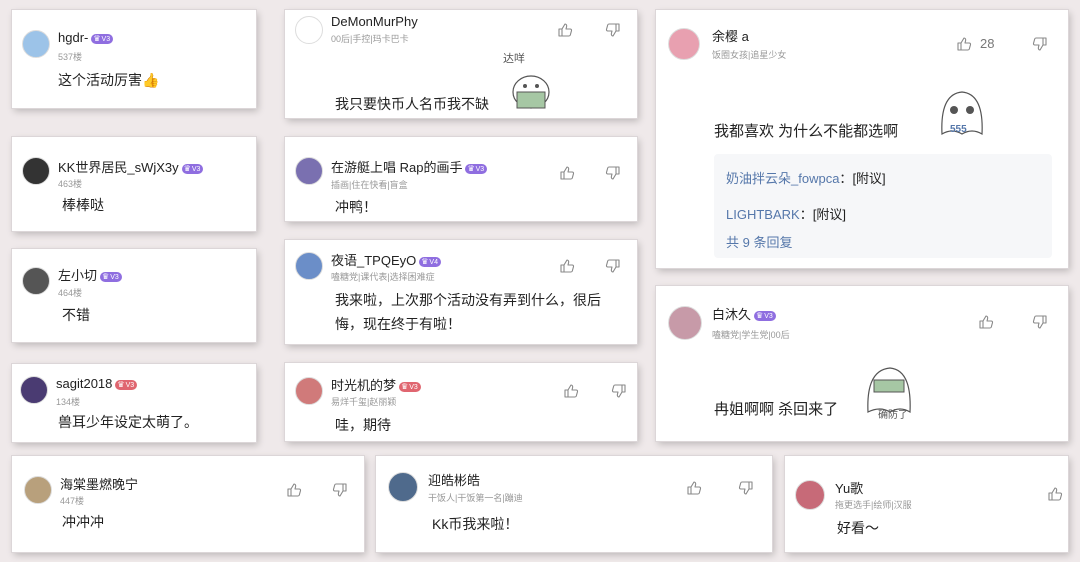 The image size is (1080, 562). Describe the element at coordinates (409, 166) in the screenshot. I see `username: 在游艇上唱 Rap的画手V3` at that location.